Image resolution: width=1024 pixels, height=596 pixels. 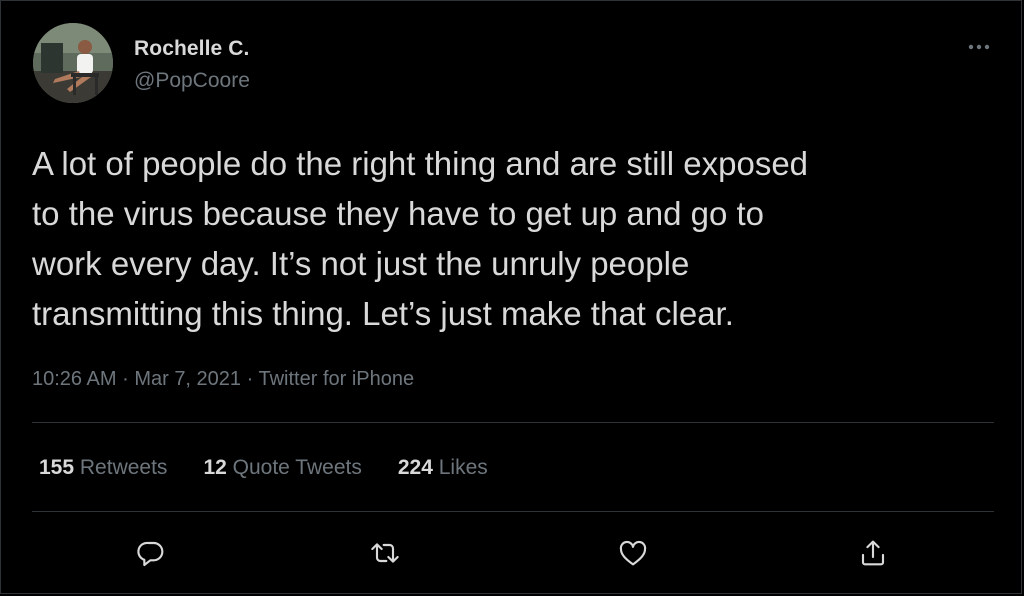 I want to click on like-button, so click(x=633, y=553).